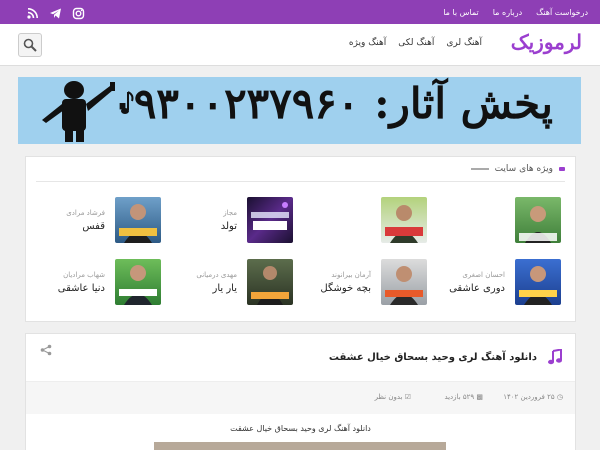  Describe the element at coordinates (523, 169) in the screenshot. I see `featured-title-text: ویژه های سایت` at that location.